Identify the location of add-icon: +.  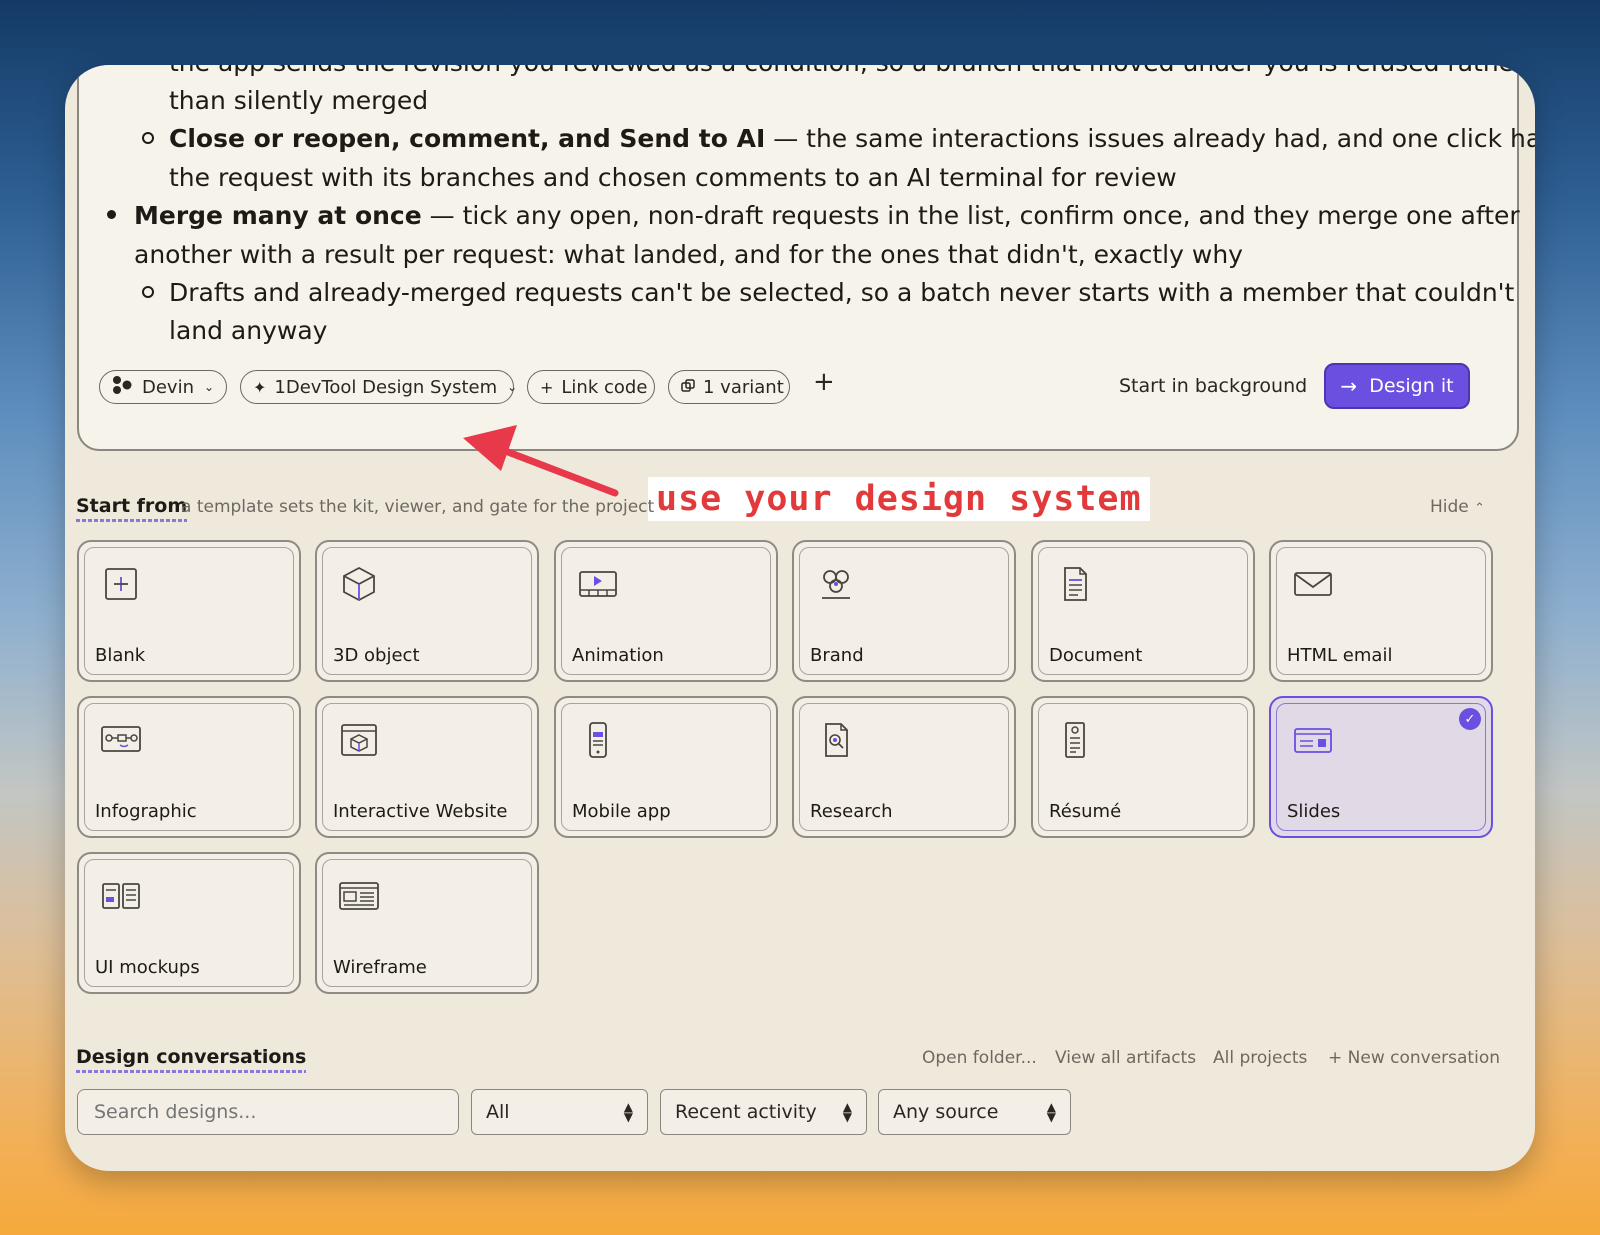
(824, 382).